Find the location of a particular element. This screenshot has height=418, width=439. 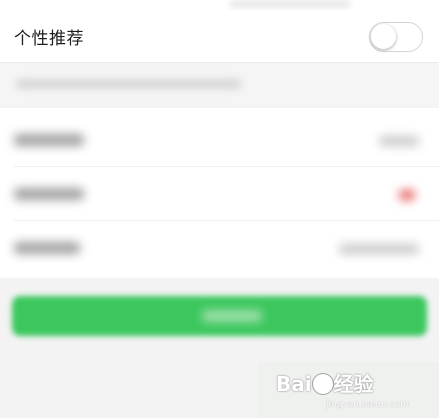

watermark-logo-text: 经验 is located at coordinates (353, 384).